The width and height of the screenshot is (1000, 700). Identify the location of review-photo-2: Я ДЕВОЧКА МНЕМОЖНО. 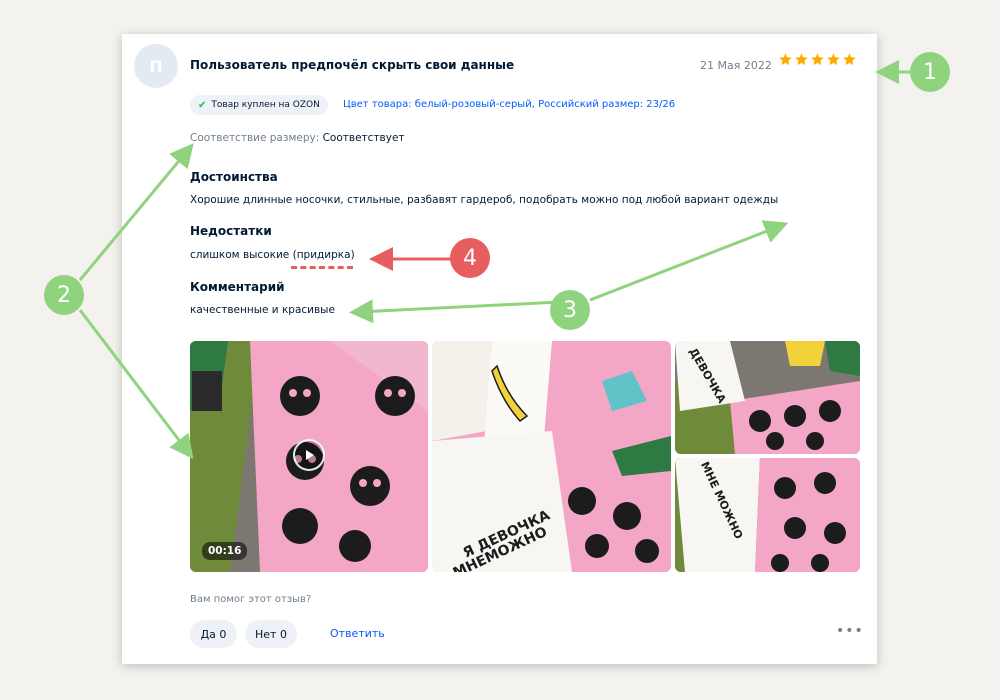
(551, 456).